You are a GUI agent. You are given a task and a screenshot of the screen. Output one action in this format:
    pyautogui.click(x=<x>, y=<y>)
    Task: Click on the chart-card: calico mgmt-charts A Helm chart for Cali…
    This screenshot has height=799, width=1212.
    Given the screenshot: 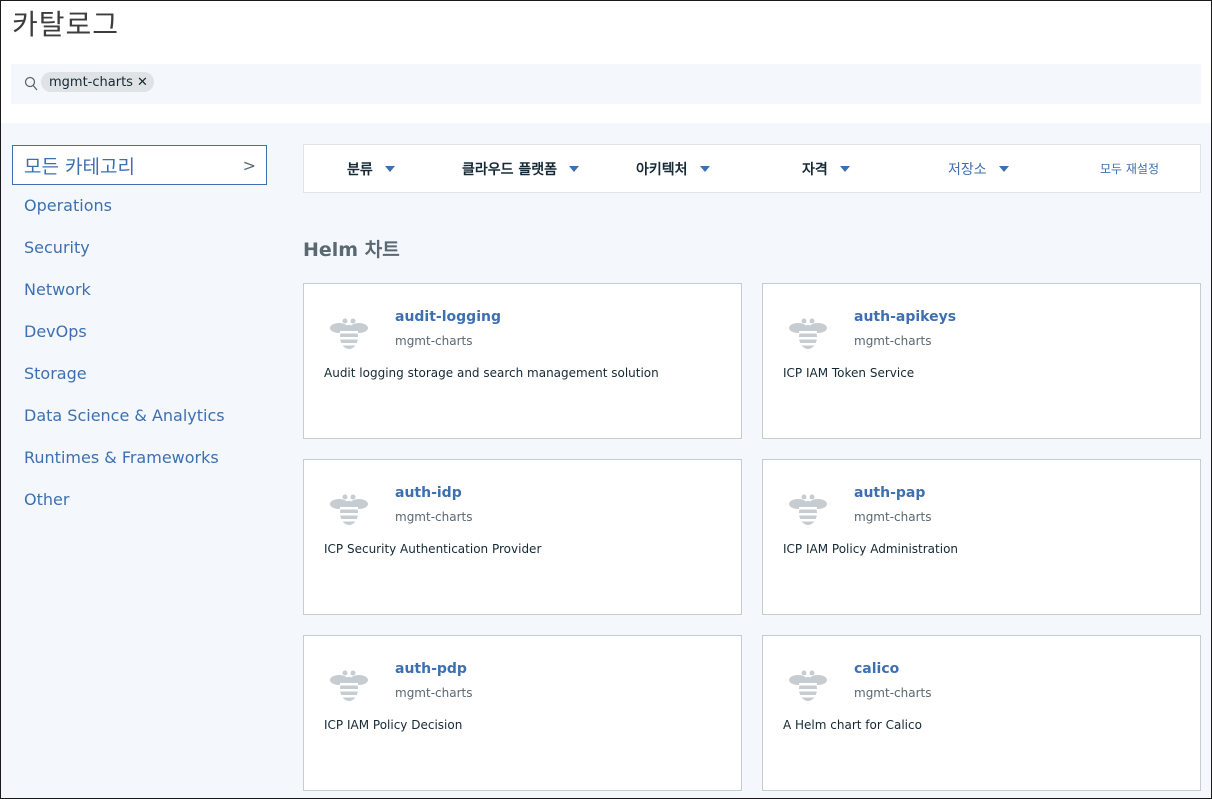 What is the action you would take?
    pyautogui.click(x=981, y=713)
    